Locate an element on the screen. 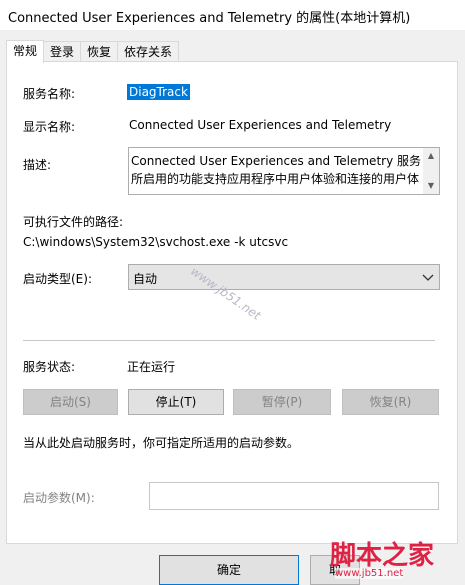 This screenshot has height=585, width=465. display-name-value: Connected User Experiences and Telemetry is located at coordinates (260, 125).